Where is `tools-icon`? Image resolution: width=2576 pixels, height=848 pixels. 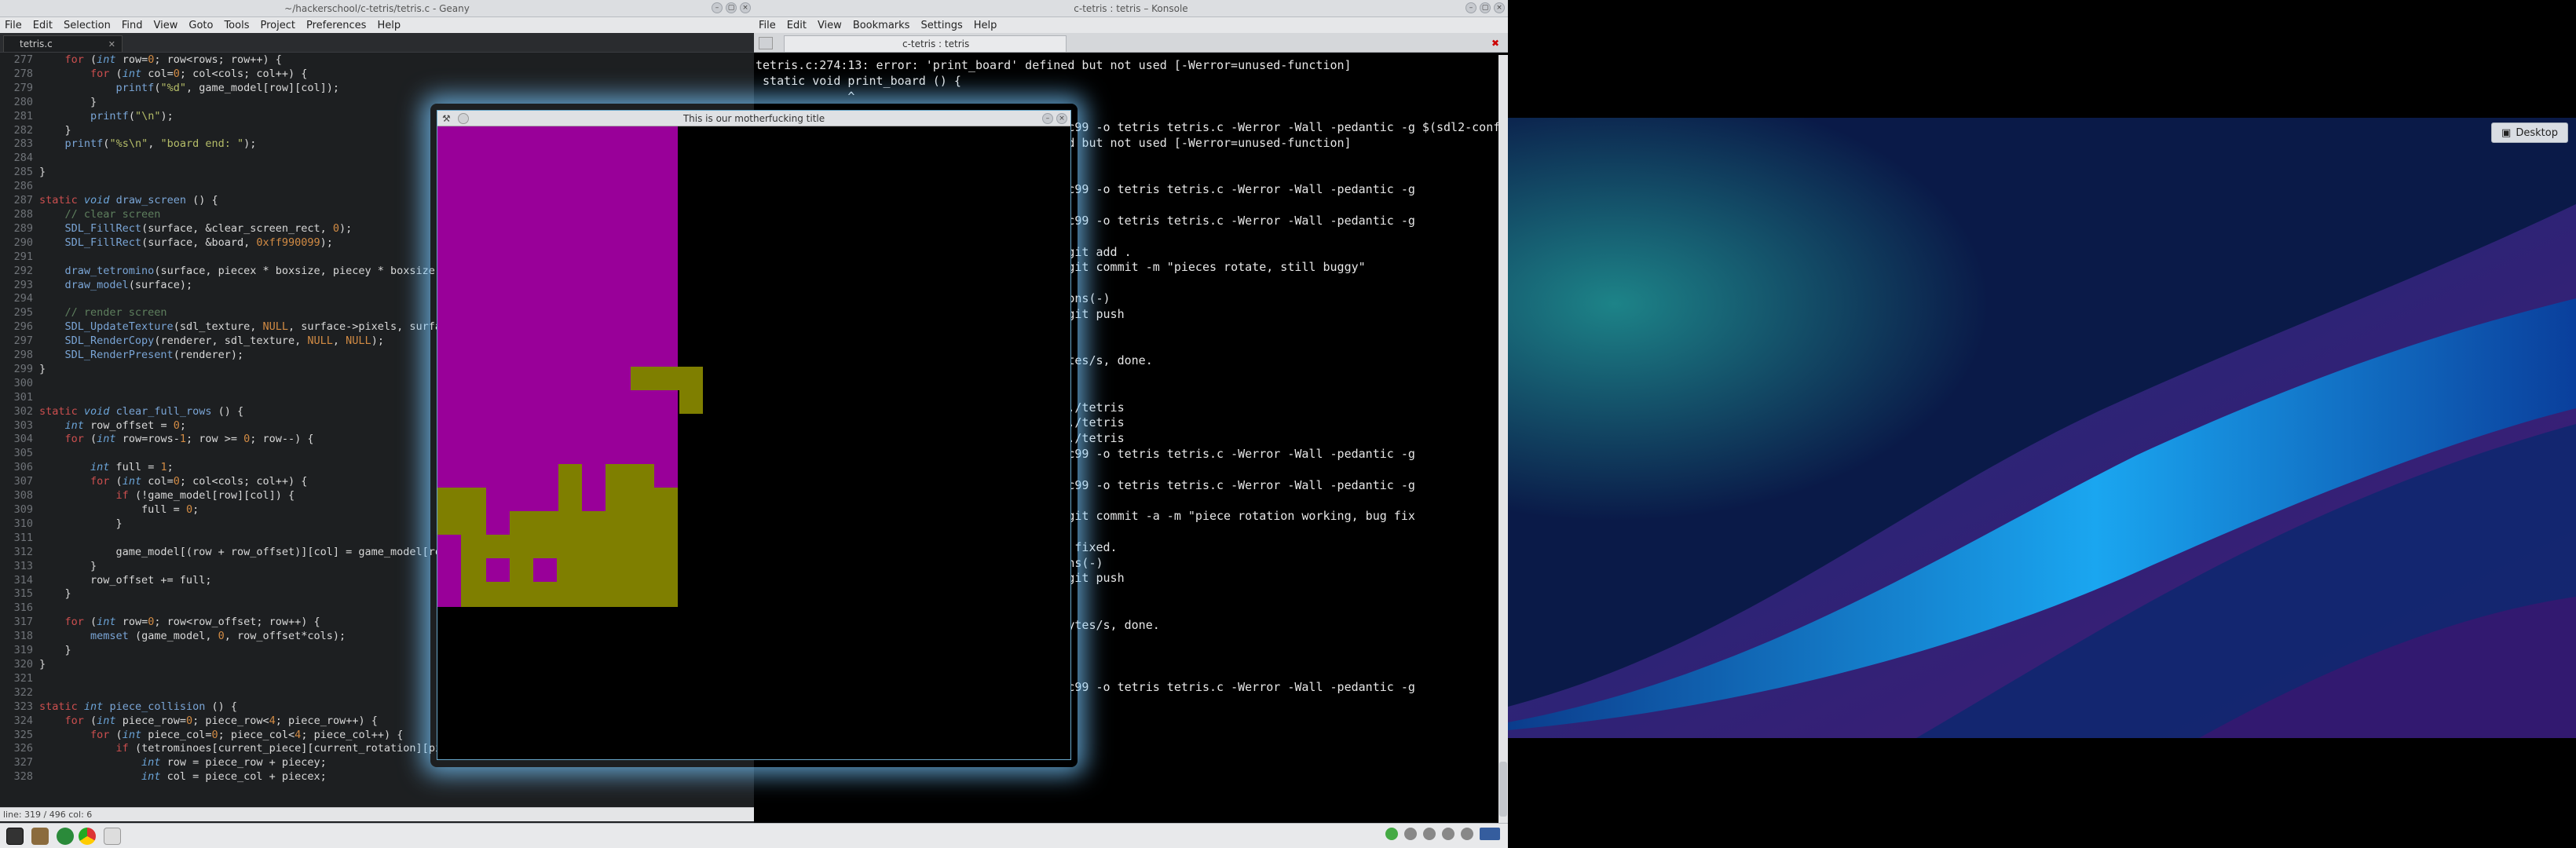 tools-icon is located at coordinates (112, 836).